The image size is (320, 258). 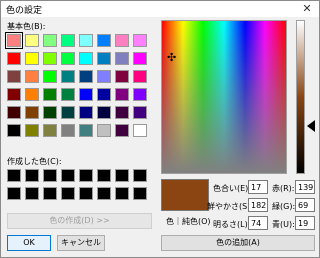 What do you see at coordinates (29, 243) in the screenshot?
I see `ok-button: OK` at bounding box center [29, 243].